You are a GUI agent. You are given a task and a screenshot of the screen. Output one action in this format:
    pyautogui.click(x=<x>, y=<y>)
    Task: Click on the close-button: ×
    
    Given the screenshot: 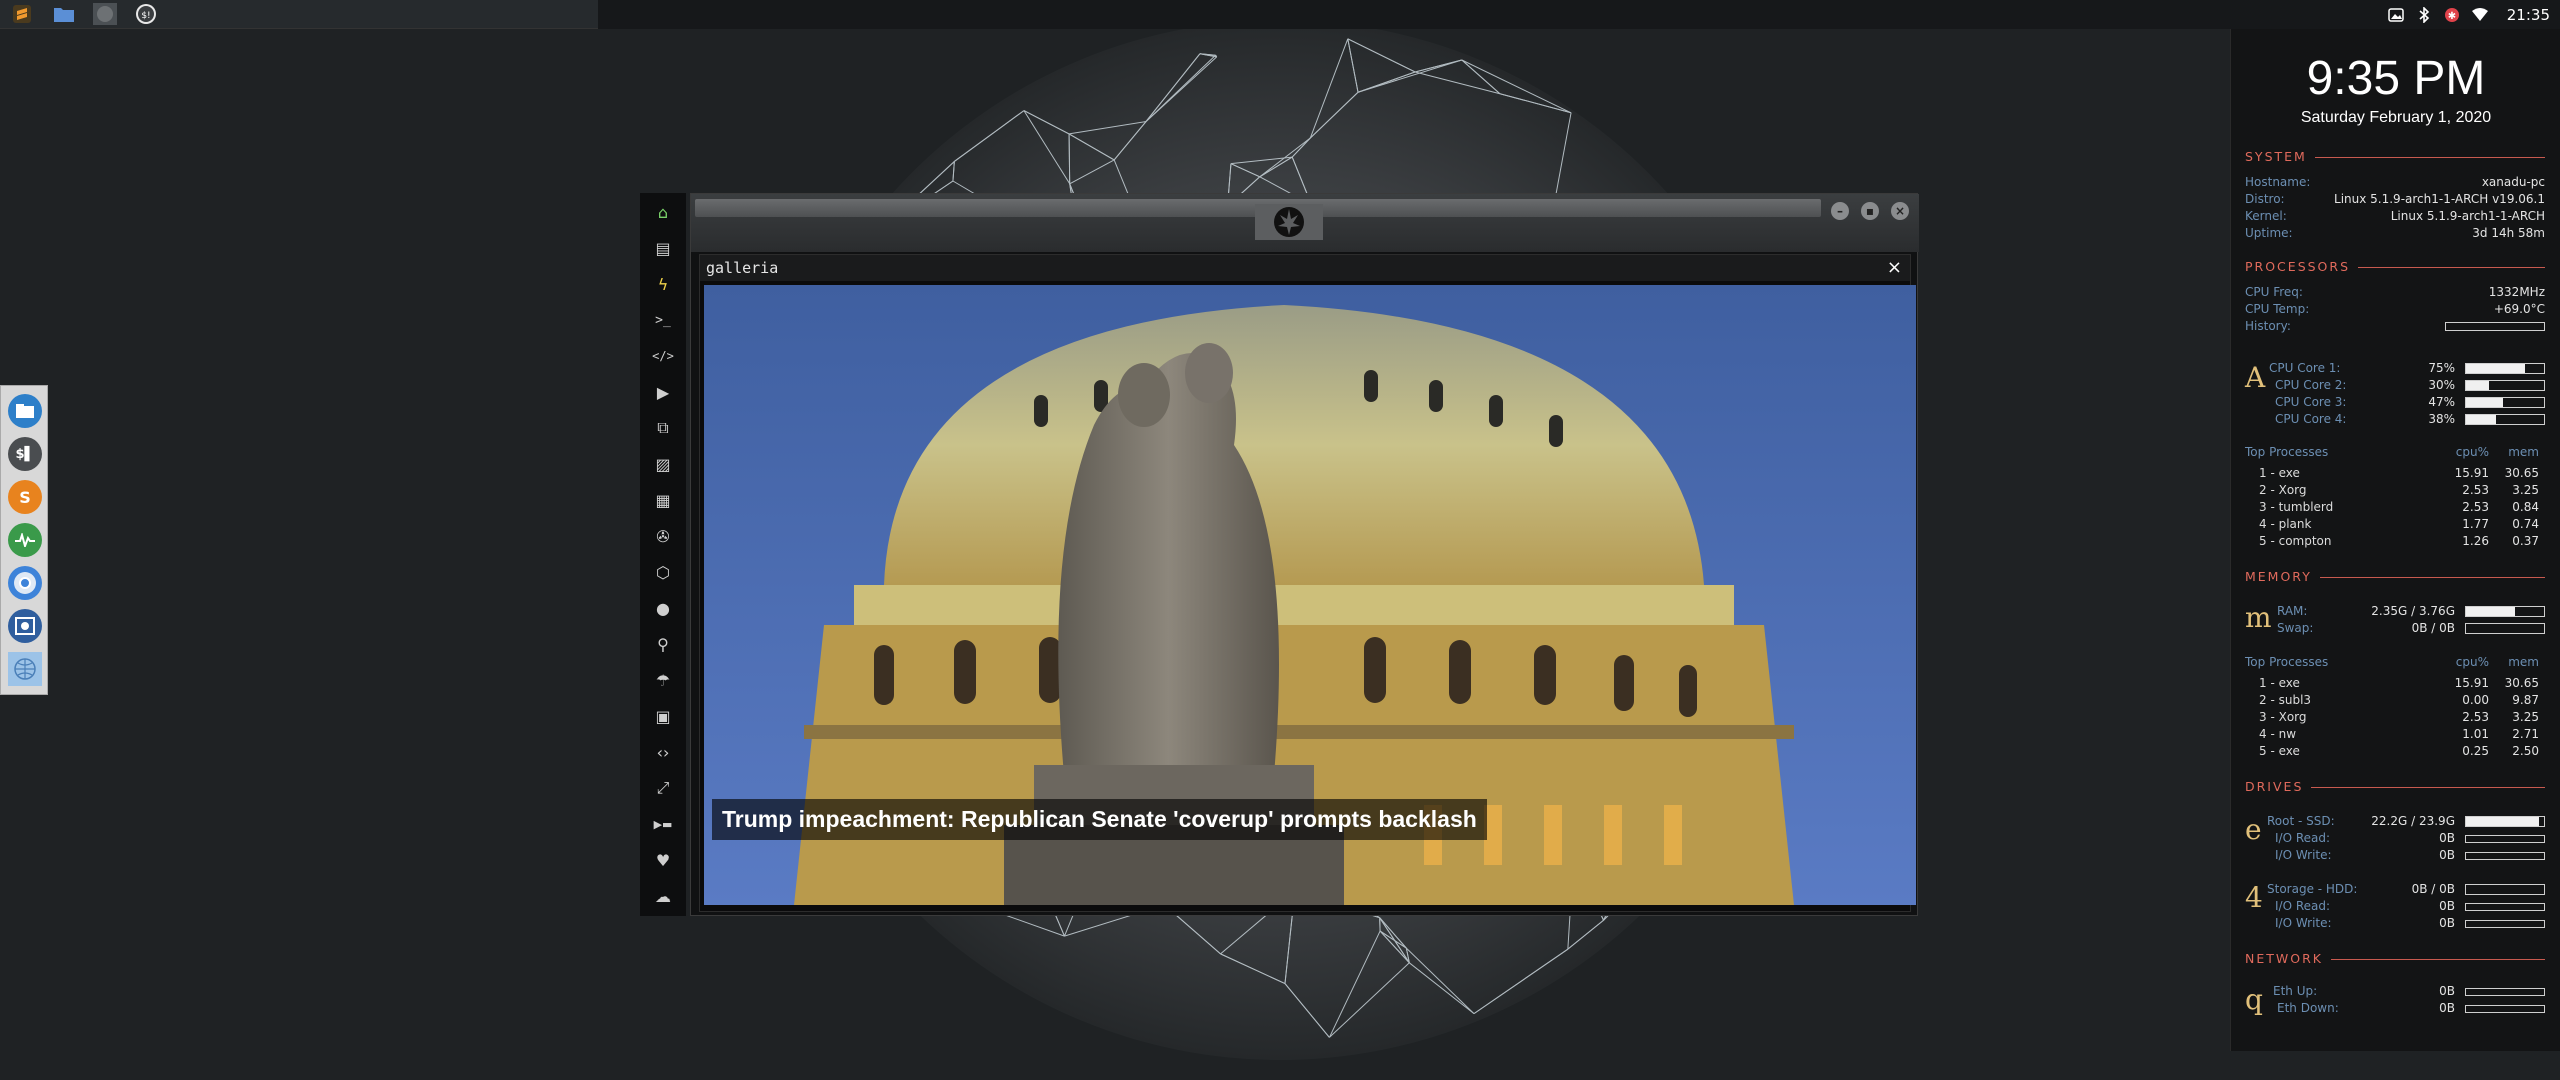 What is the action you would take?
    pyautogui.click(x=1900, y=211)
    